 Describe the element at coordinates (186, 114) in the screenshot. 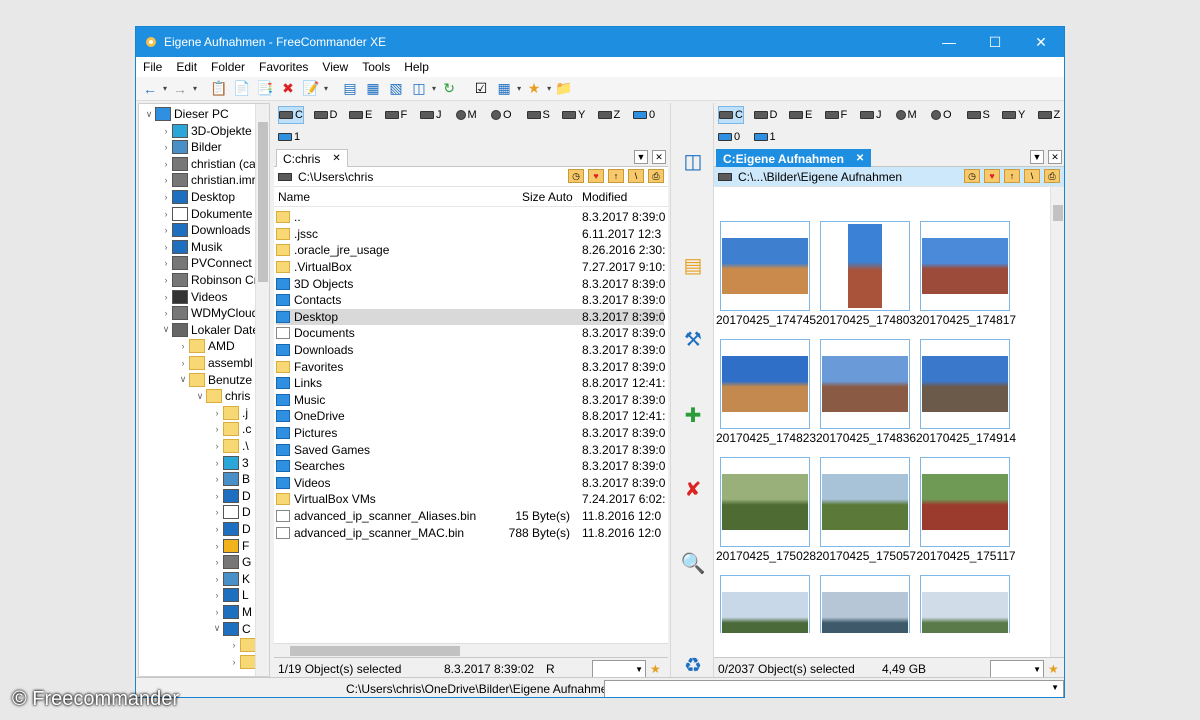

I see `tree-item: ∨ Dieser PC` at that location.